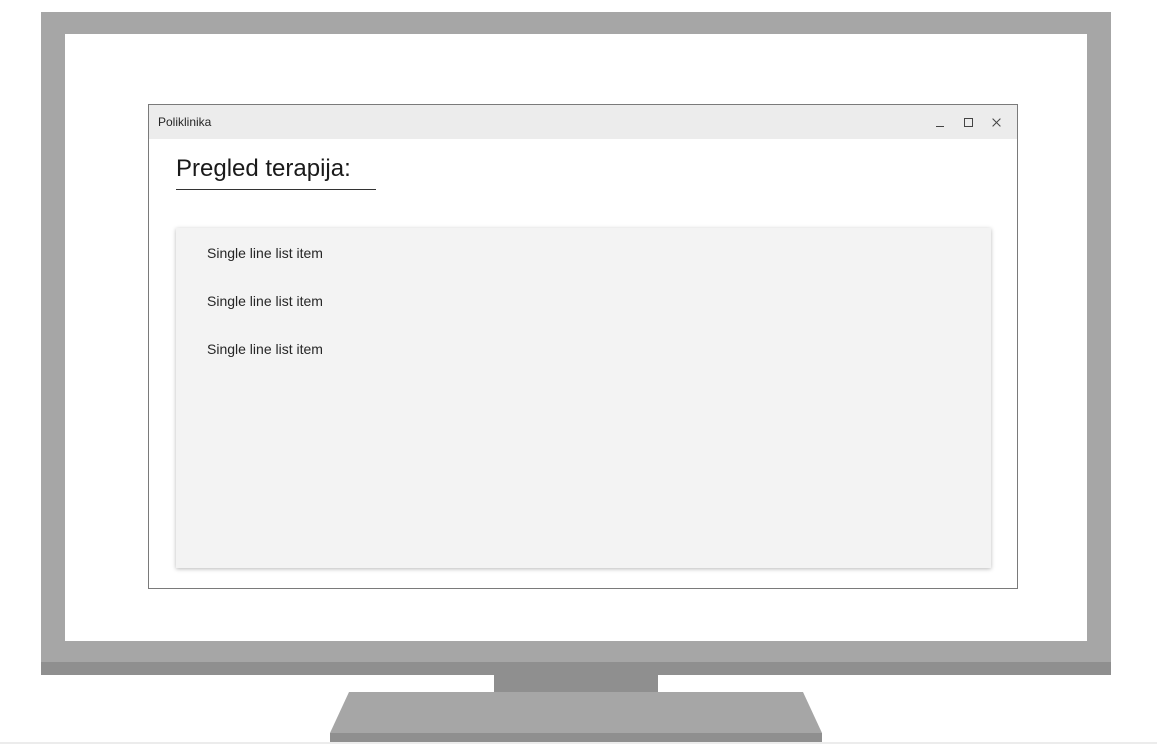 This screenshot has height=744, width=1157. I want to click on window-controls, so click(968, 122).